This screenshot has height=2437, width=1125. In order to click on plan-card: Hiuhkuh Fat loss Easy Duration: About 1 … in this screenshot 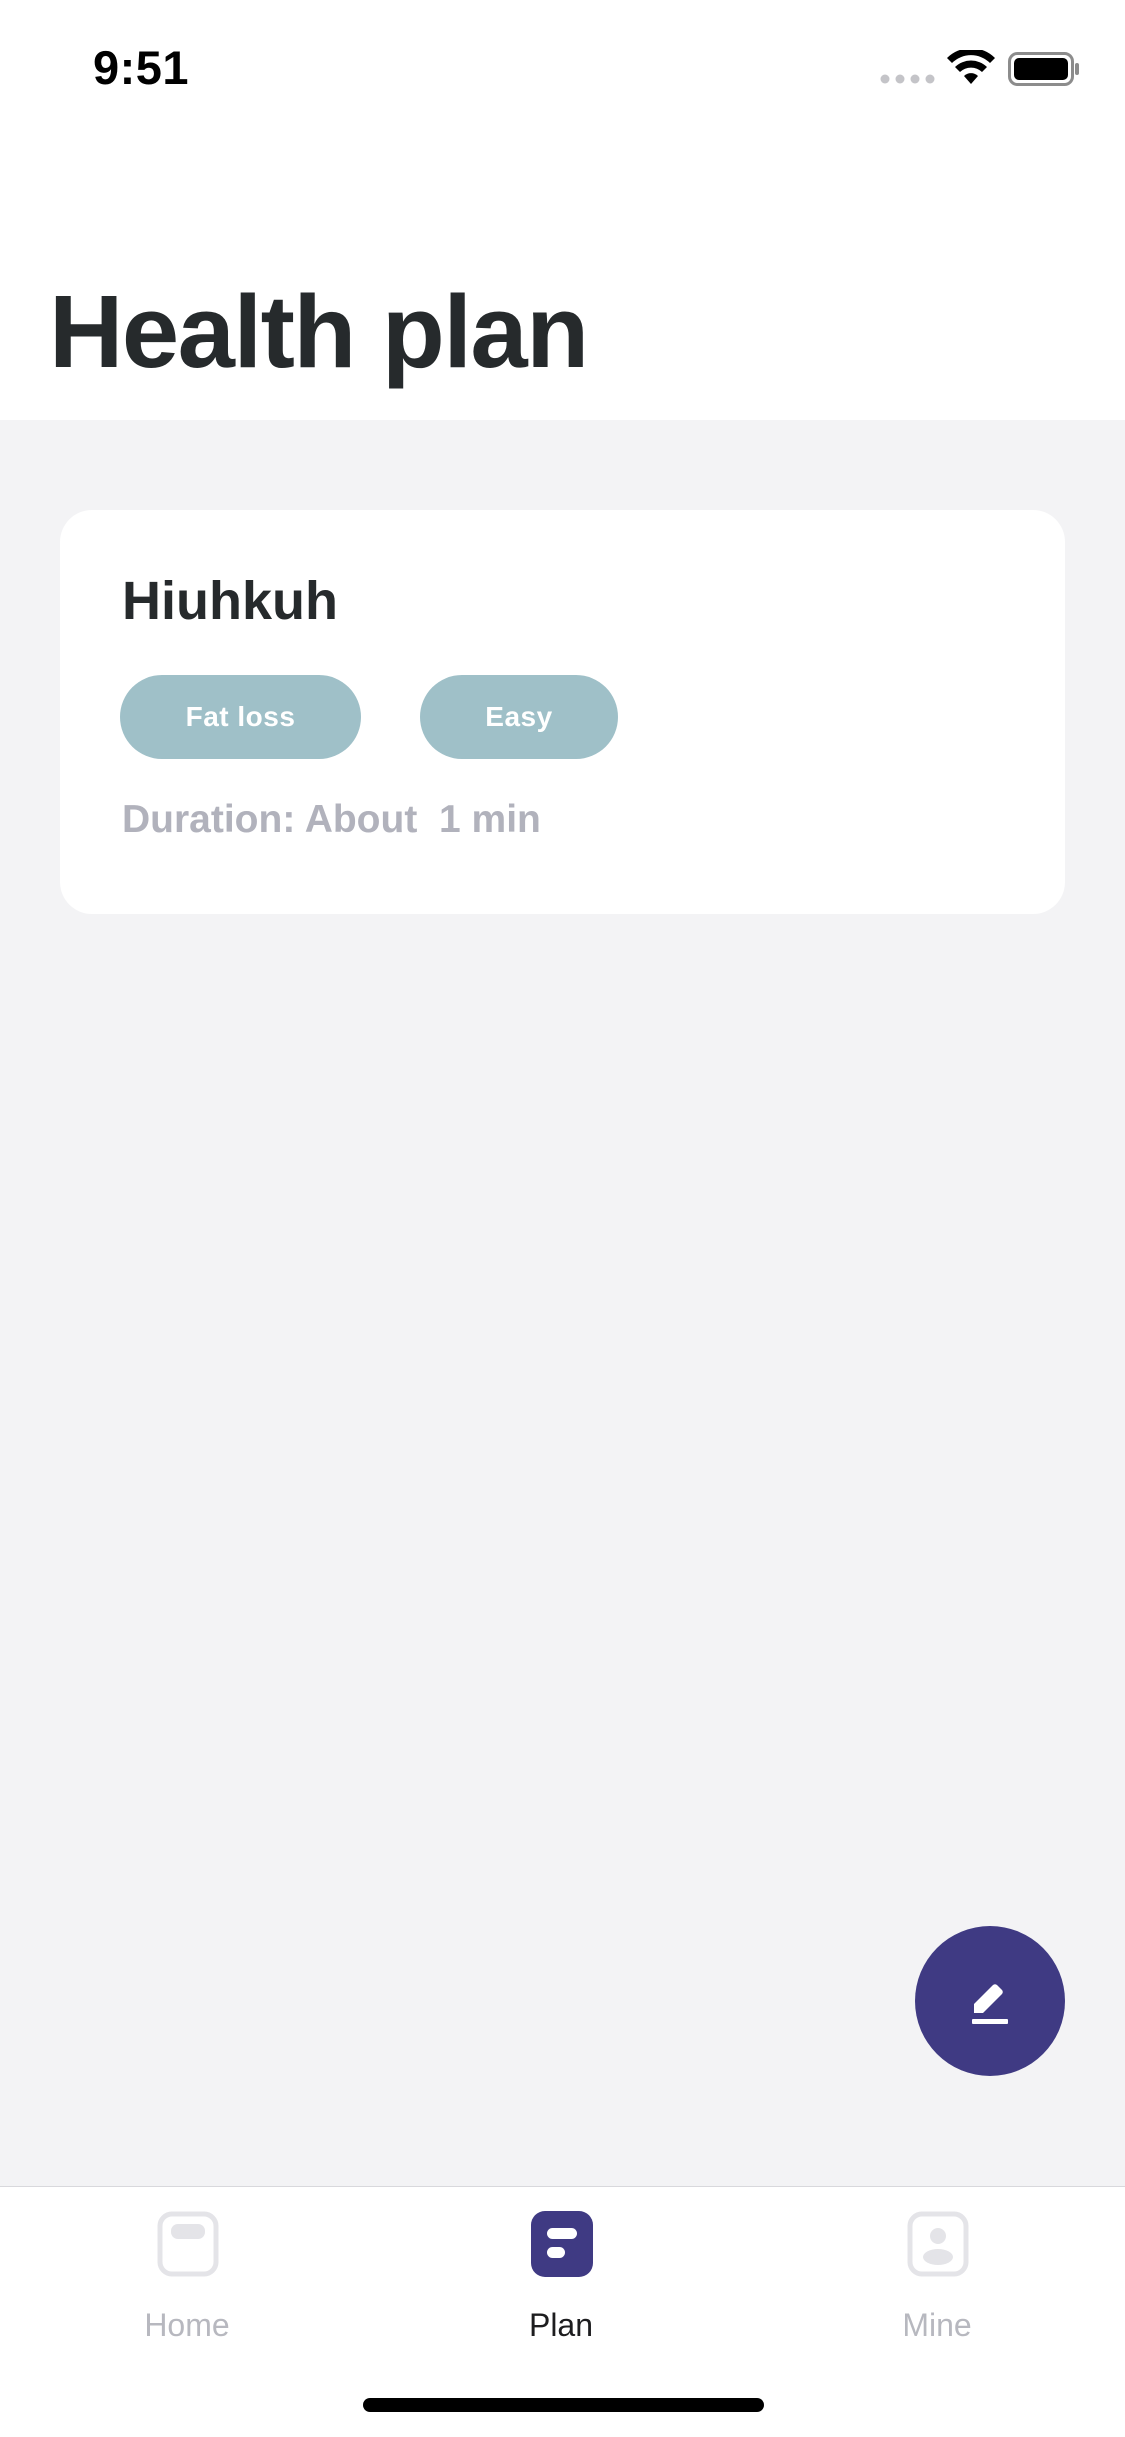, I will do `click(562, 712)`.